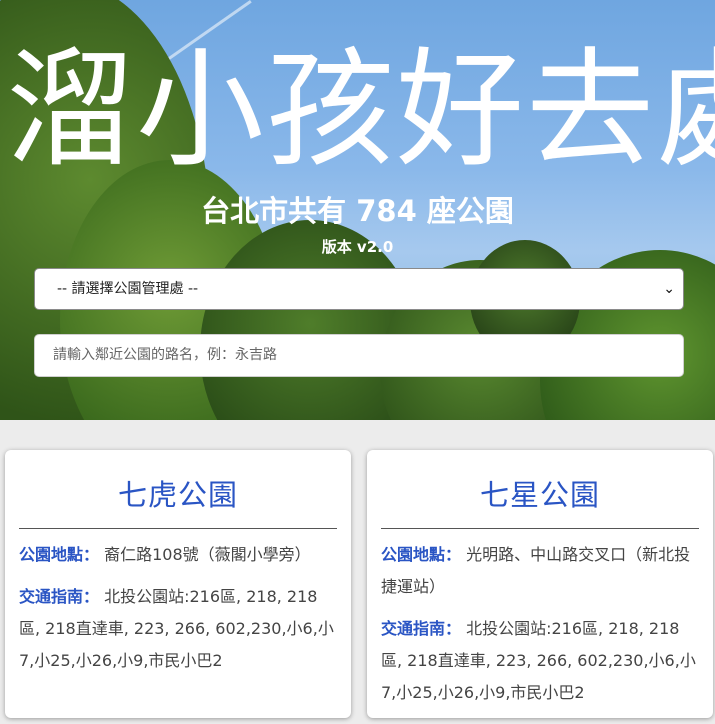 This screenshot has width=715, height=724. I want to click on park-name: 七星公園, so click(539, 495).